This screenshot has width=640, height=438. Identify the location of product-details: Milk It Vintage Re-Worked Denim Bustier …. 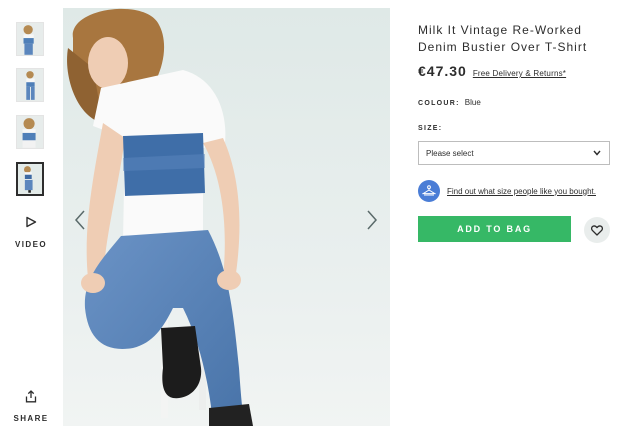
(516, 50).